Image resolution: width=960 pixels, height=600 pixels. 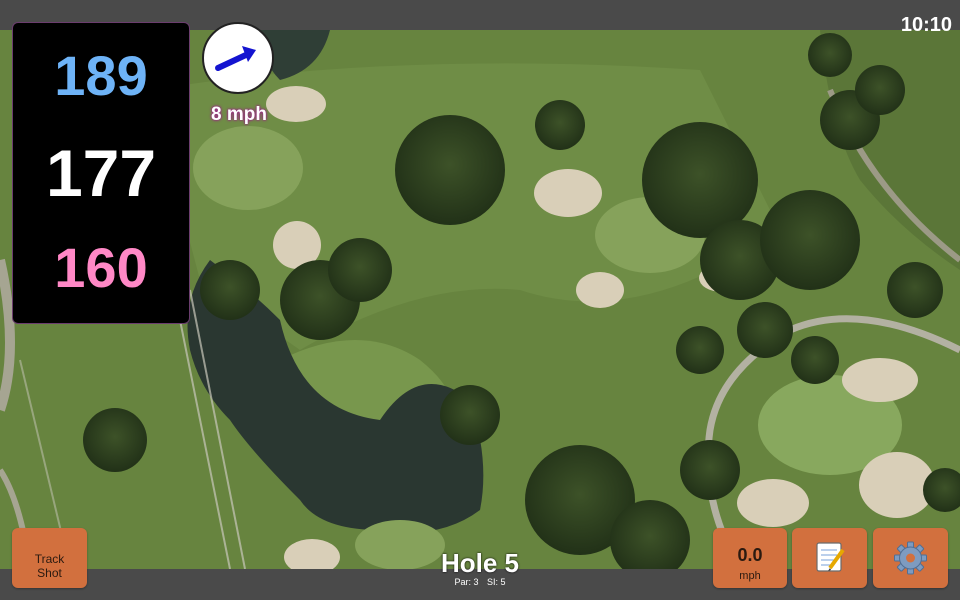 What do you see at coordinates (466, 582) in the screenshot?
I see `hole-par: Par: 3` at bounding box center [466, 582].